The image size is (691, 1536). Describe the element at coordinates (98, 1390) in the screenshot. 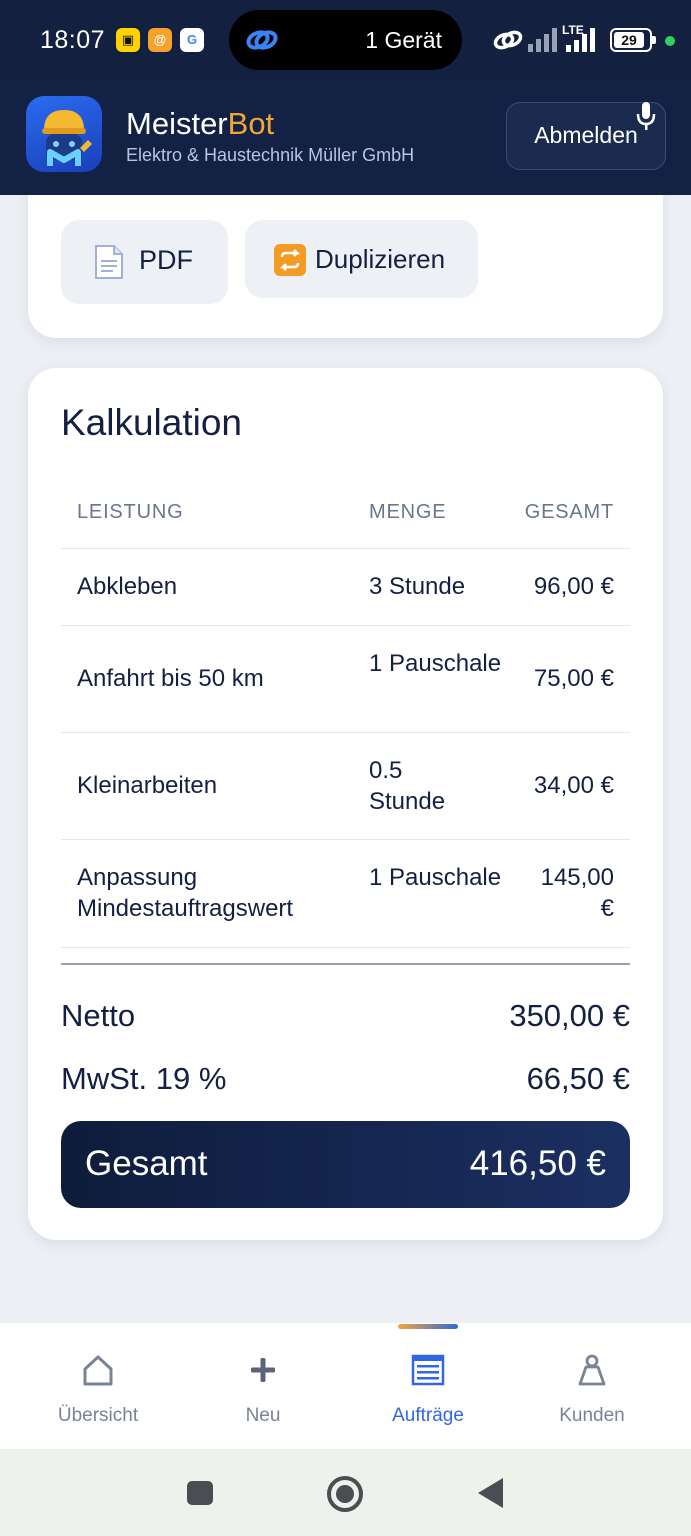

I see `nav-item-overview: Übersicht` at that location.